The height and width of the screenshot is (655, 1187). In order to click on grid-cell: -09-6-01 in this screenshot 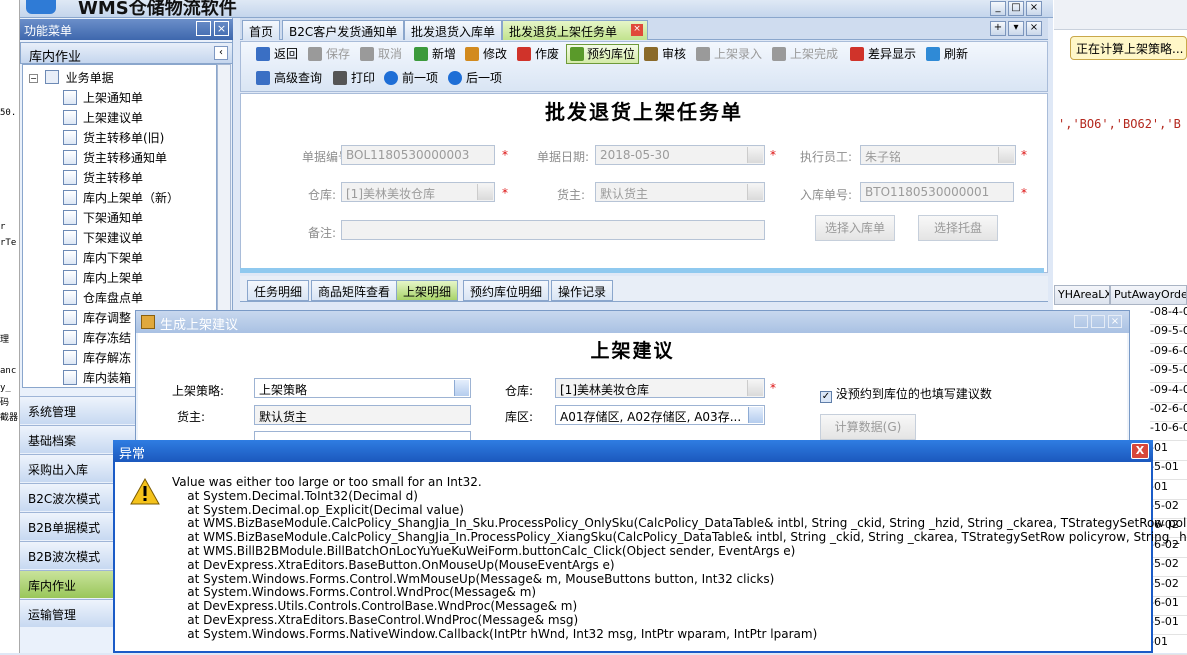, I will do `click(1168, 354)`.